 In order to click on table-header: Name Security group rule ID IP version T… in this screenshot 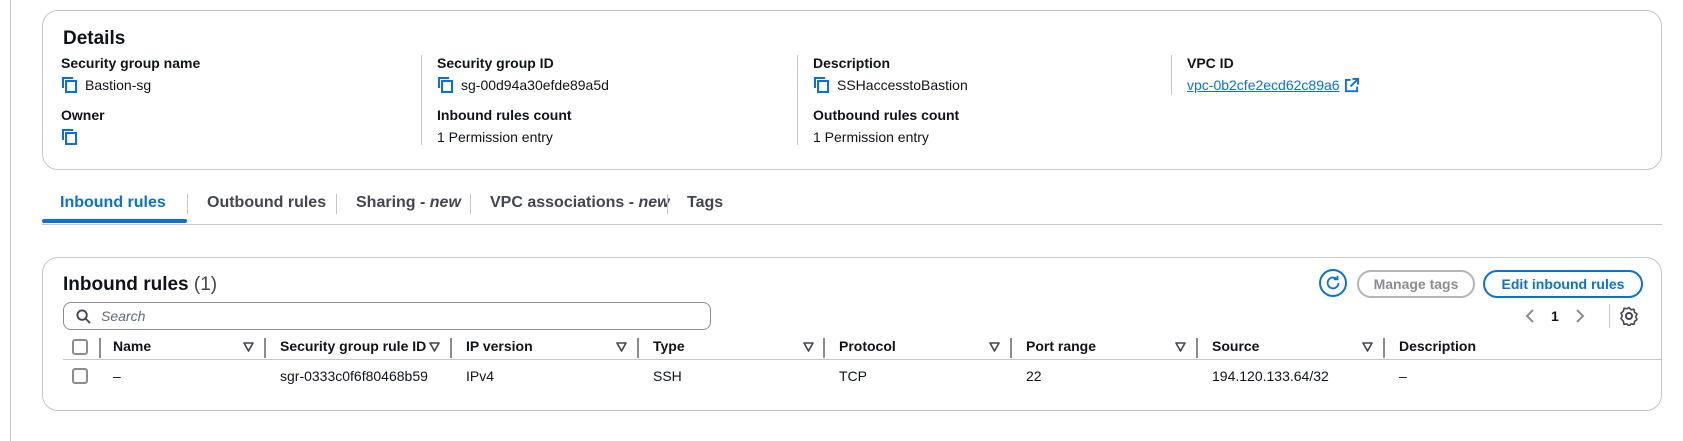, I will do `click(862, 348)`.